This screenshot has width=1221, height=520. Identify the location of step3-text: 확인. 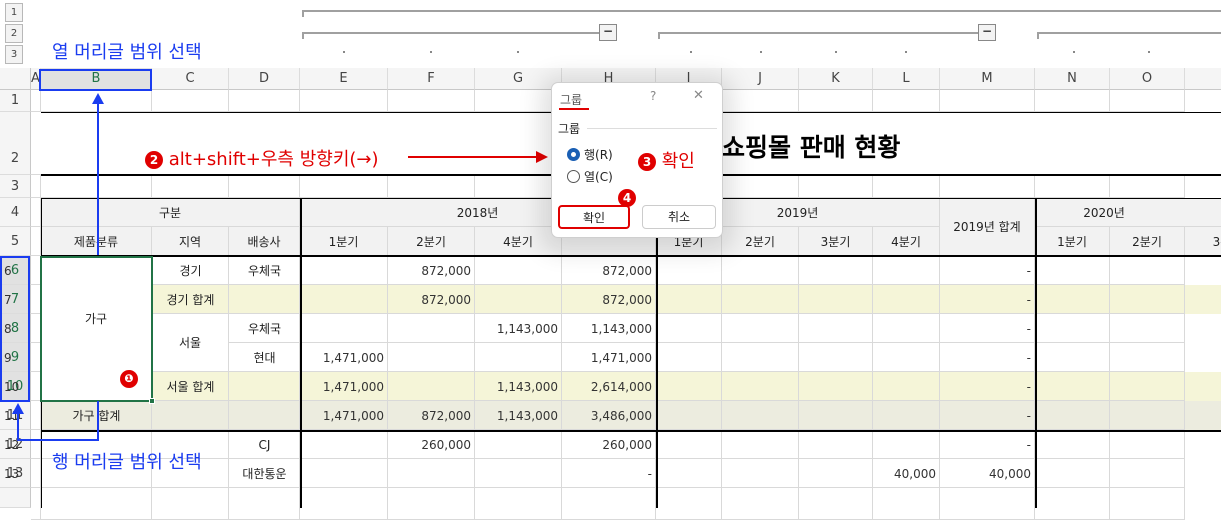
(678, 161).